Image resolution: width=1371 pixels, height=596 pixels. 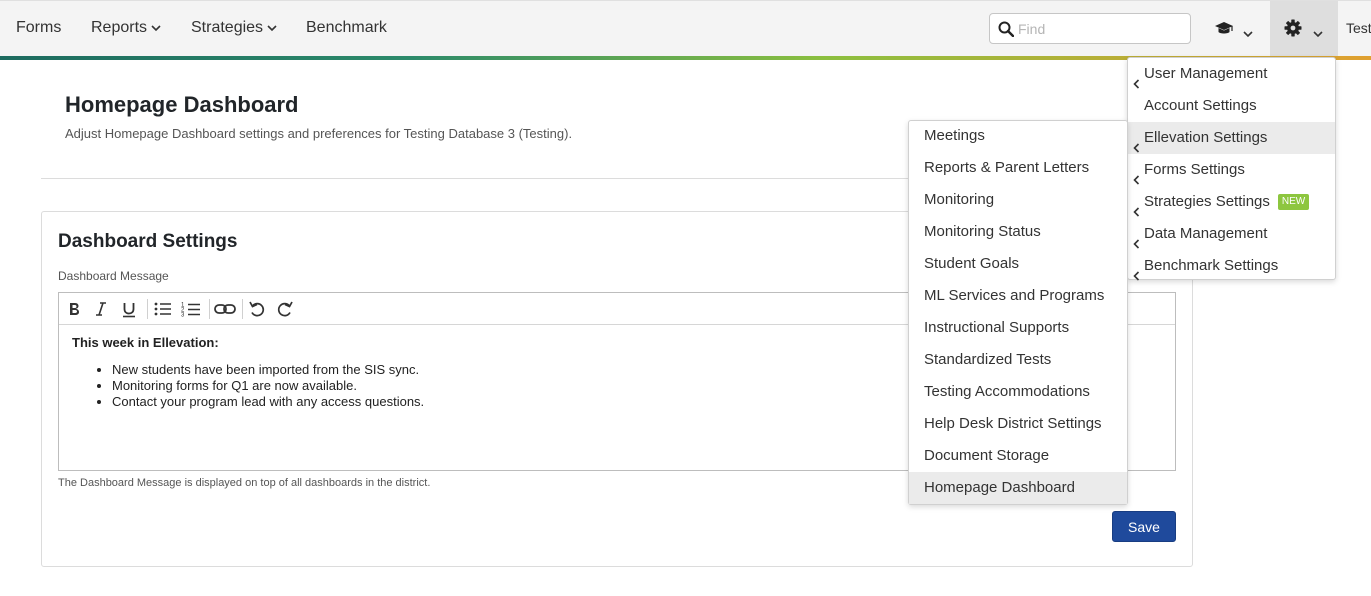 I want to click on nav-benchmark: Benchmark, so click(x=346, y=29).